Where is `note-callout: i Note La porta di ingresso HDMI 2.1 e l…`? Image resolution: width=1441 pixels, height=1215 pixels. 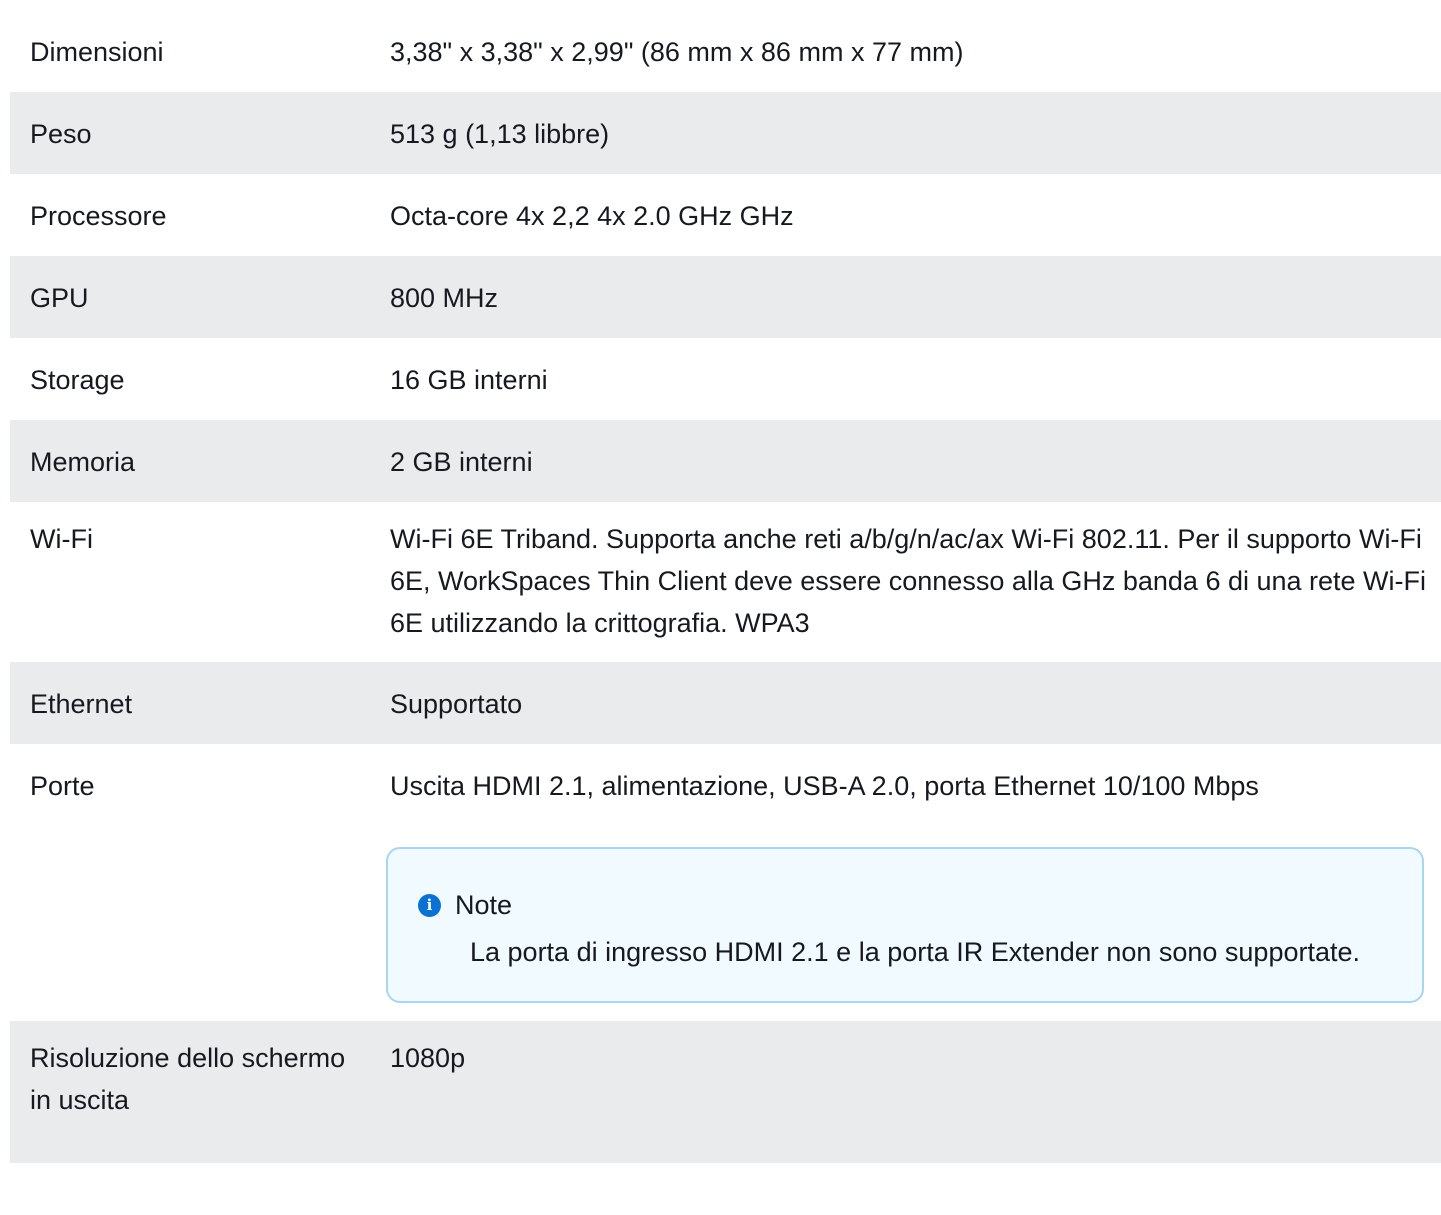
note-callout: i Note La porta di ingresso HDMI 2.1 e l… is located at coordinates (905, 925).